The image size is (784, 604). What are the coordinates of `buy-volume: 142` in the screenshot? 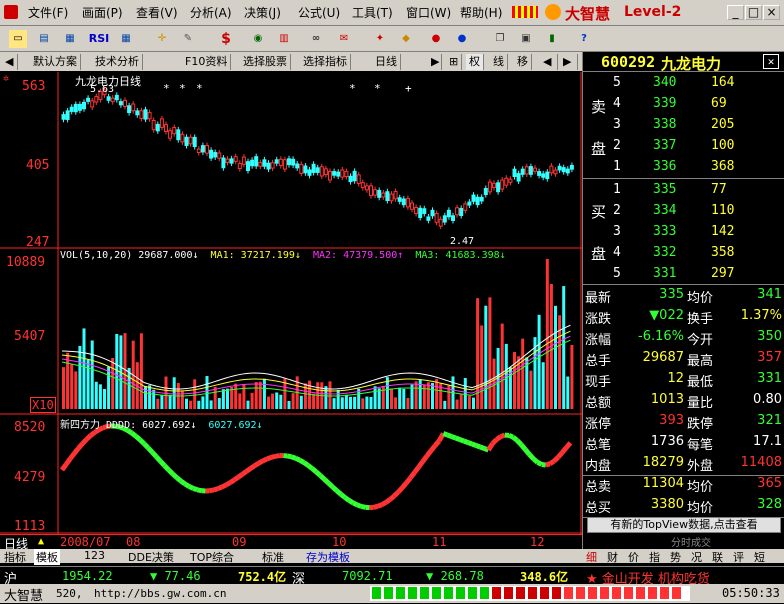 It's located at (722, 231).